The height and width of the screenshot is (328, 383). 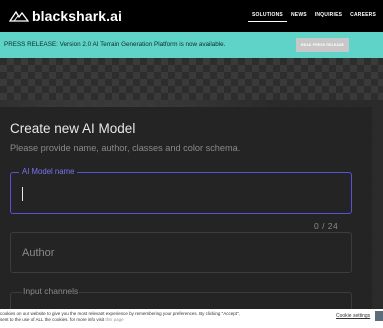 What do you see at coordinates (181, 190) in the screenshot?
I see `model-name-field: AI Model name` at bounding box center [181, 190].